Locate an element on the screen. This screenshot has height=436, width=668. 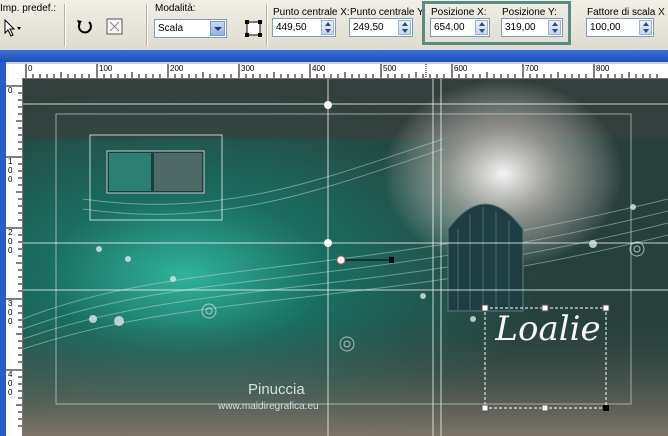
reset-button is located at coordinates (84, 27).